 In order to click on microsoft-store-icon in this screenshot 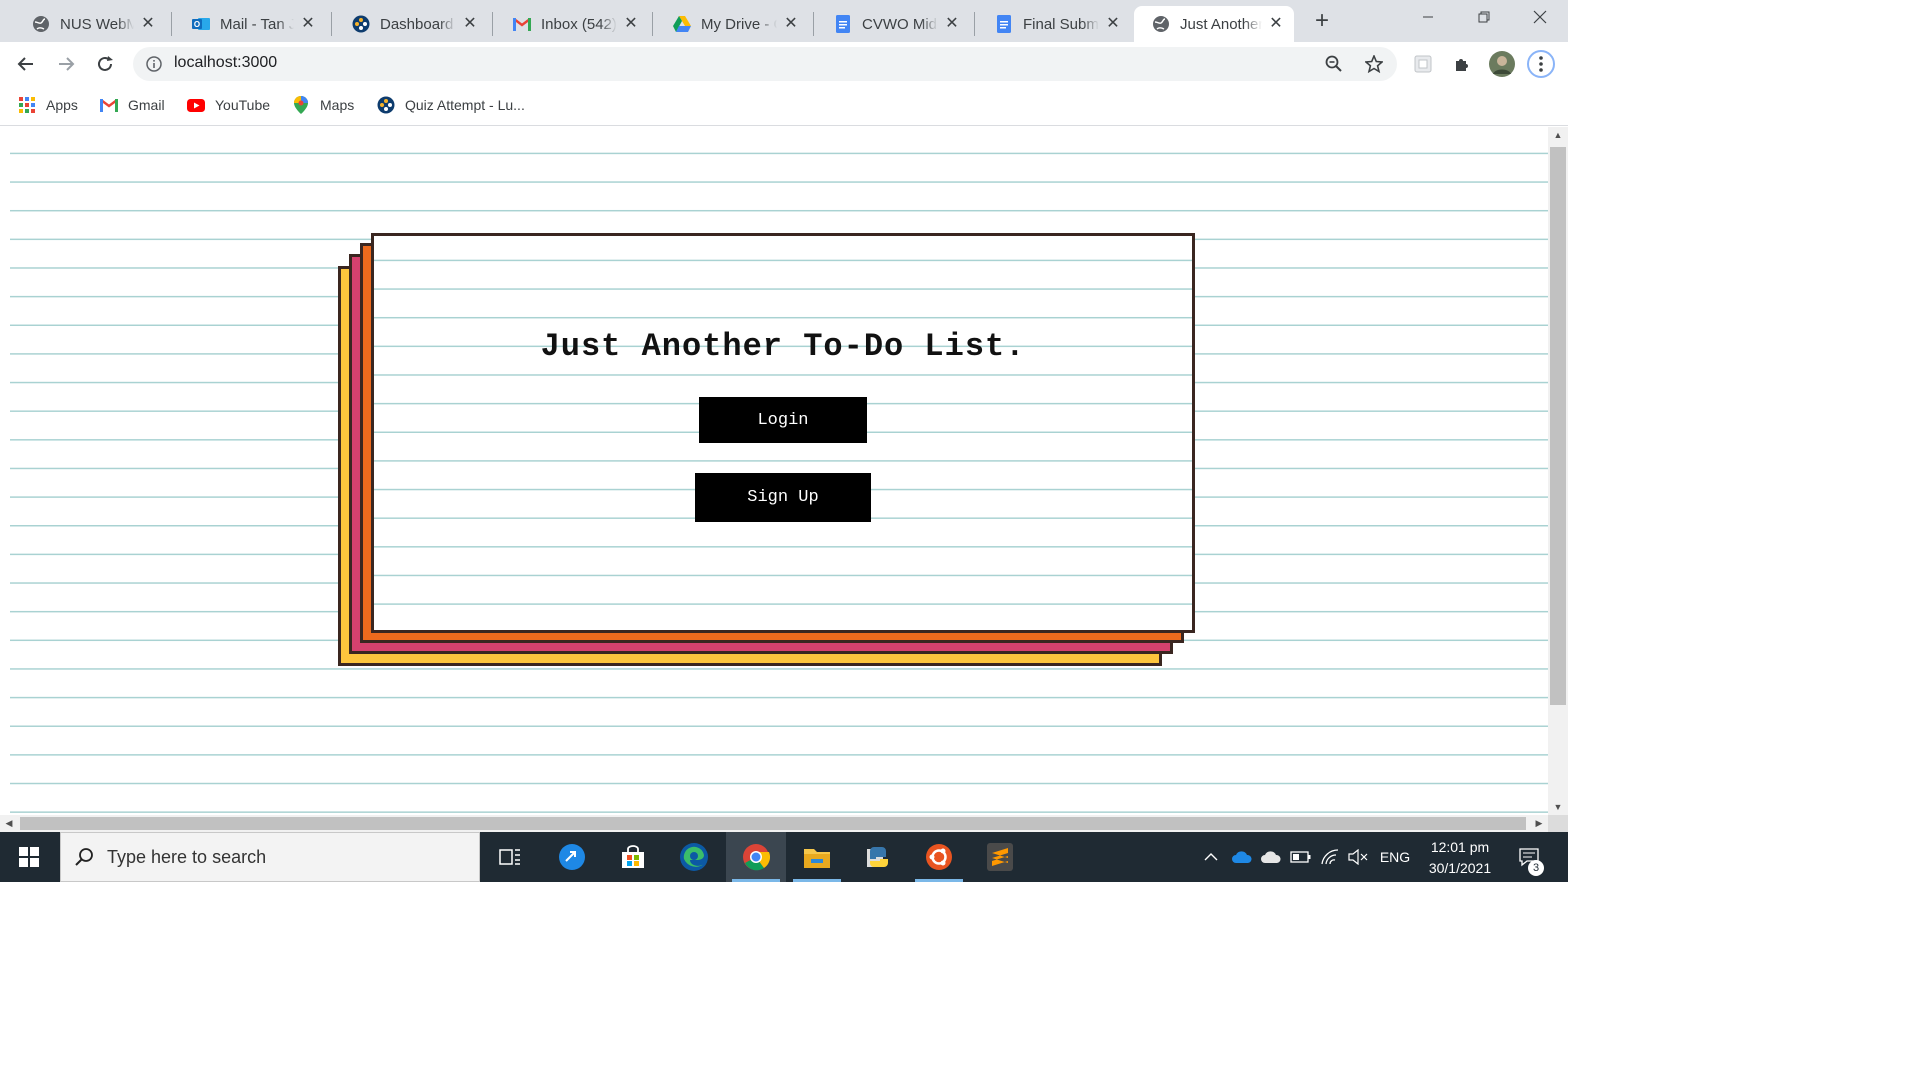, I will do `click(633, 857)`.